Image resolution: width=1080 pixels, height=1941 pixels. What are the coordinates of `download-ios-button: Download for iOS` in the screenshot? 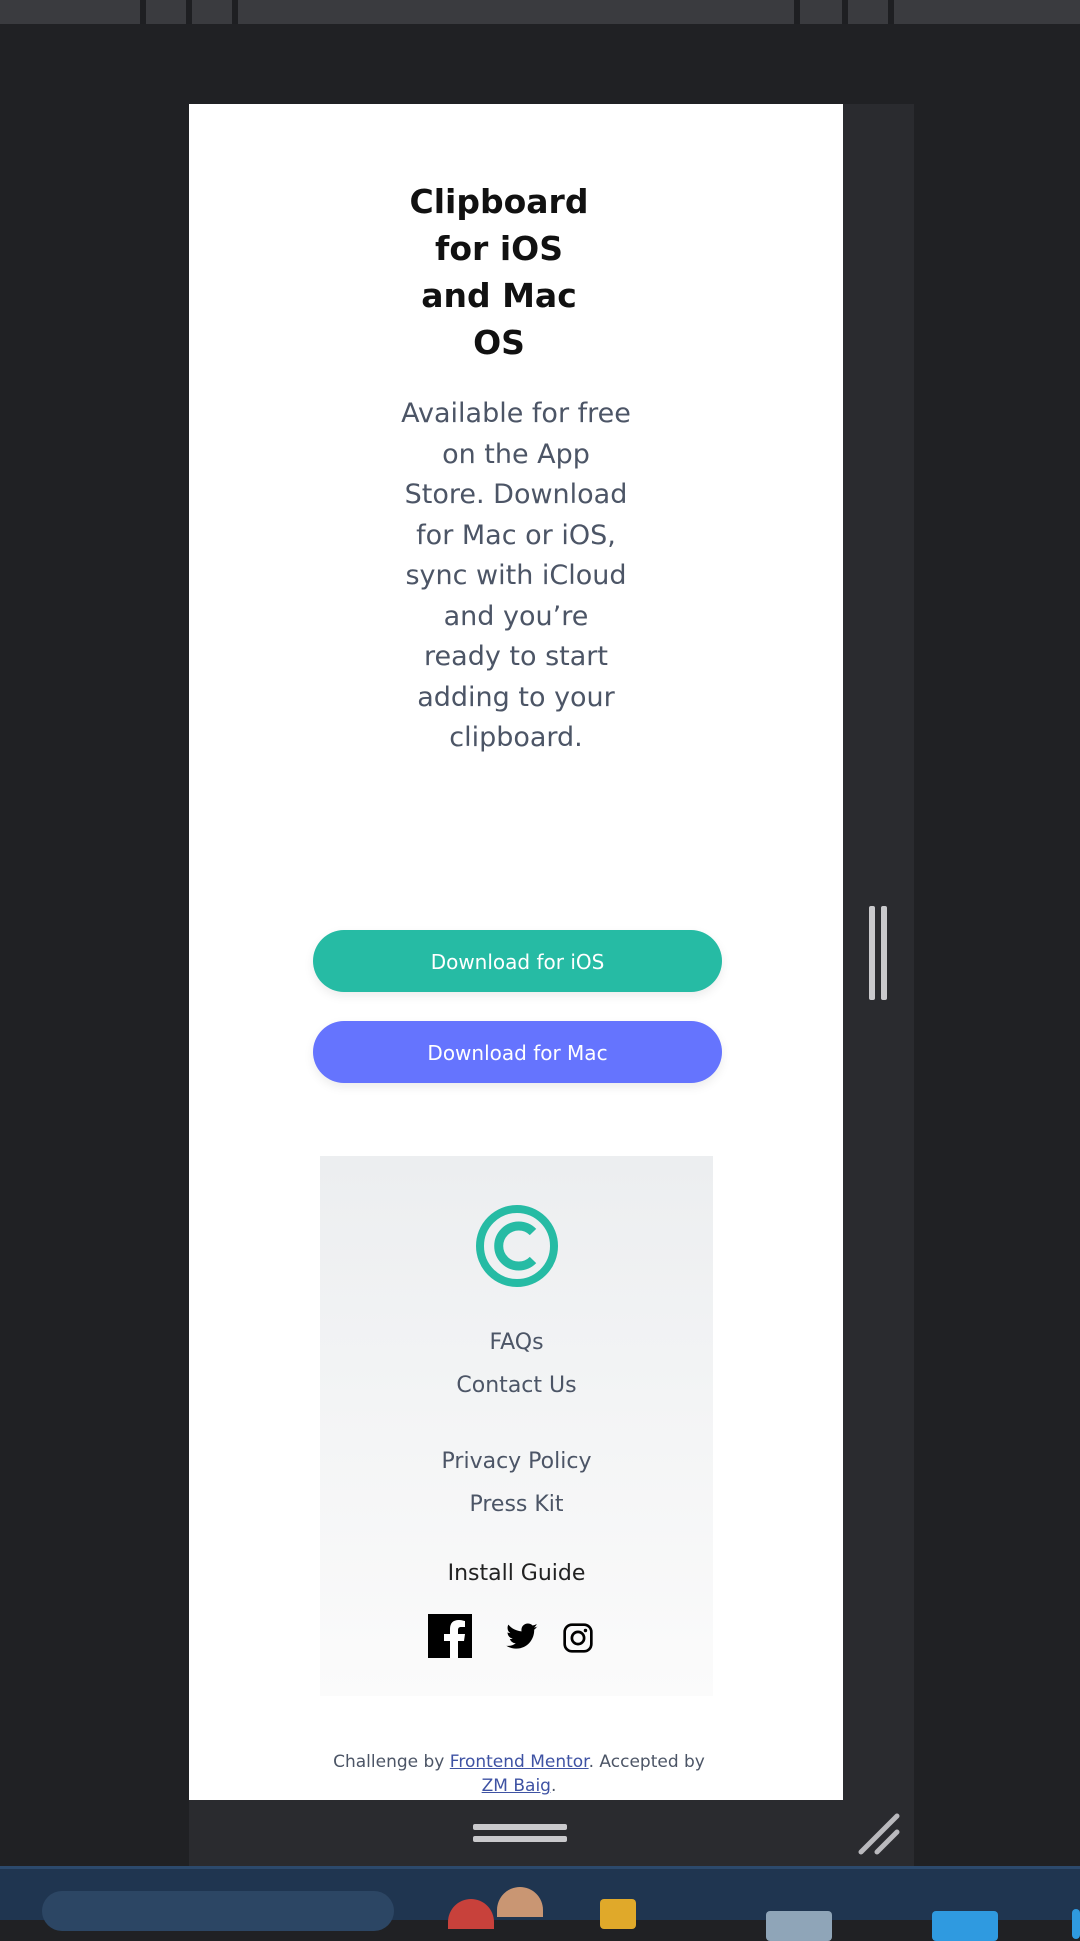 It's located at (517, 961).